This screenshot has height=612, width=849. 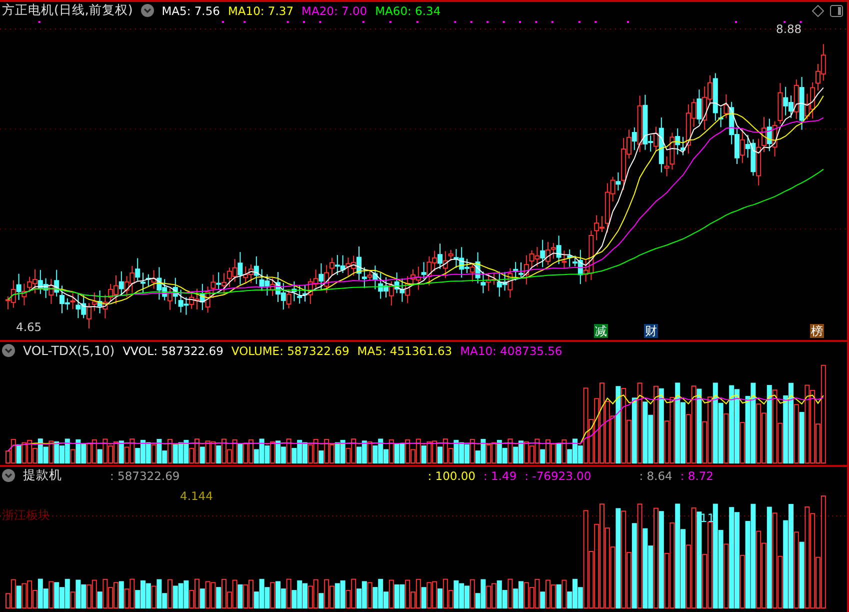 What do you see at coordinates (558, 475) in the screenshot?
I see `indicator-reading: : -76923.00` at bounding box center [558, 475].